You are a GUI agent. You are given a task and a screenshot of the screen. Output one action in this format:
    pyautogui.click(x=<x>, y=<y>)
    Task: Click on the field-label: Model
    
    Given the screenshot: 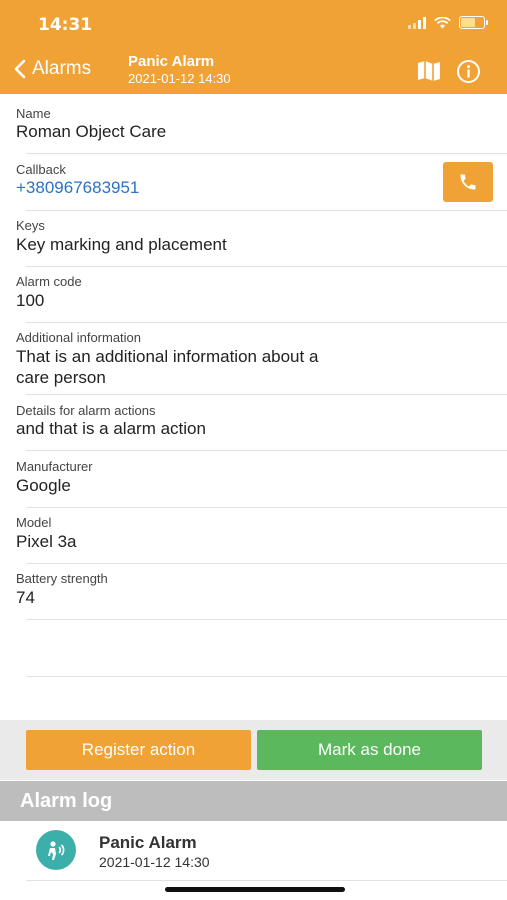 What is the action you would take?
    pyautogui.click(x=34, y=522)
    